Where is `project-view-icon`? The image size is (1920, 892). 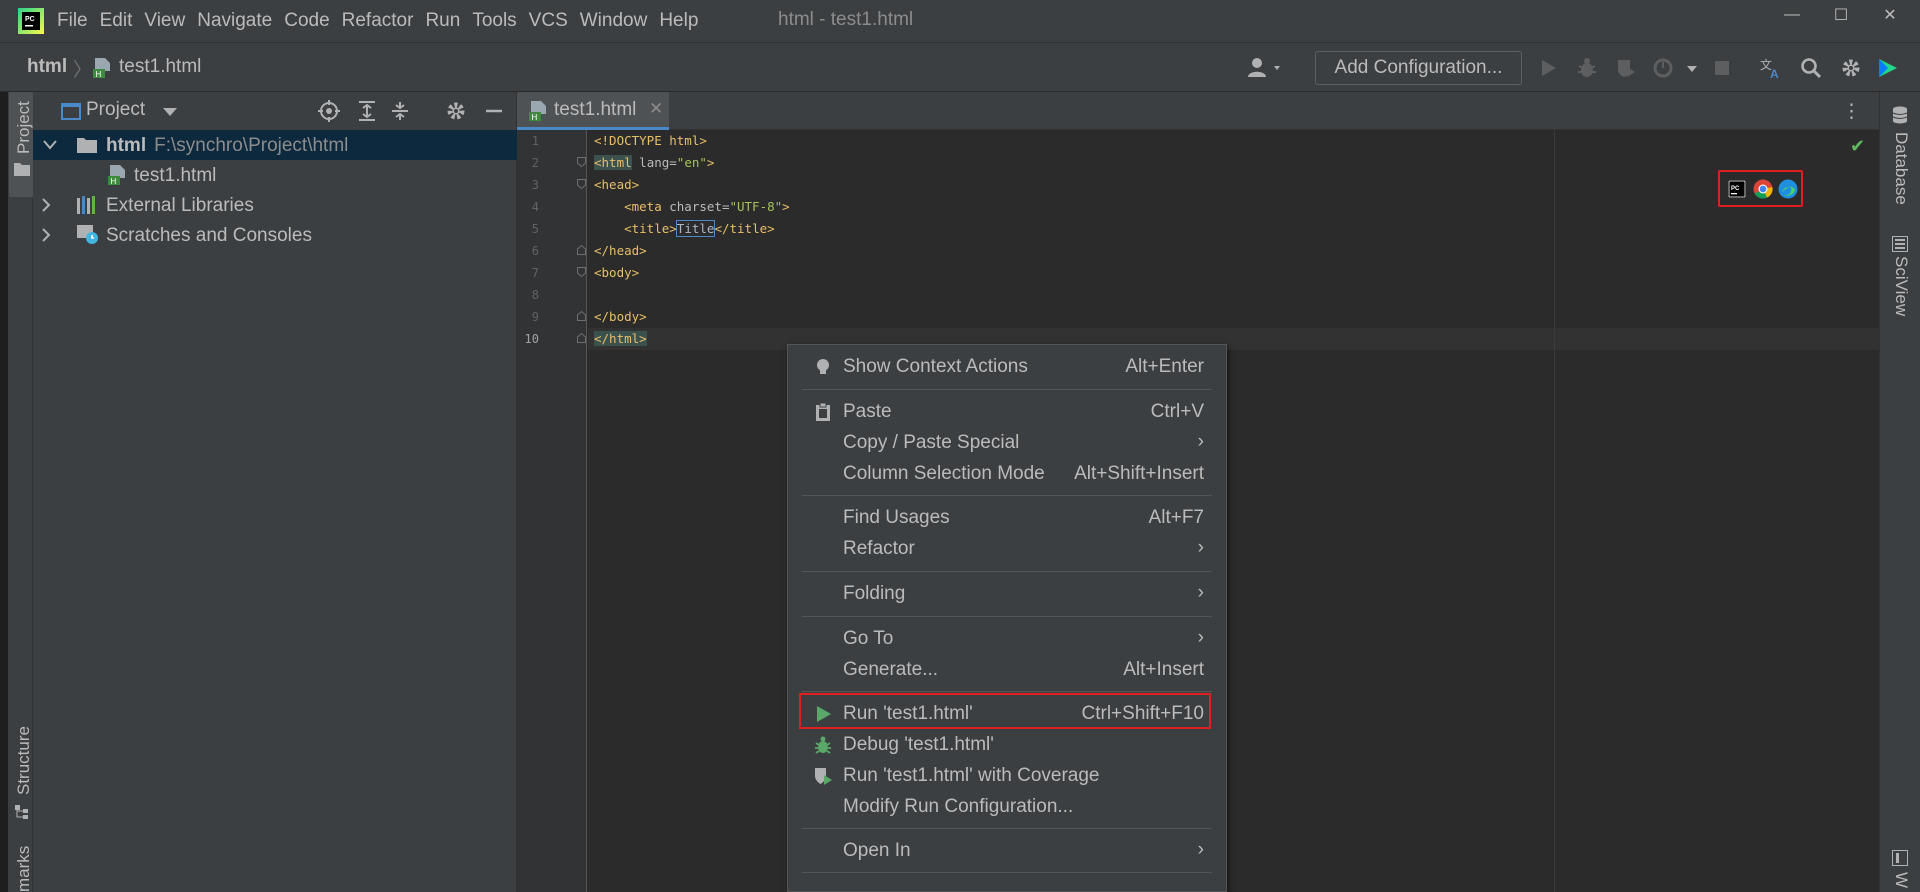
project-view-icon is located at coordinates (71, 111).